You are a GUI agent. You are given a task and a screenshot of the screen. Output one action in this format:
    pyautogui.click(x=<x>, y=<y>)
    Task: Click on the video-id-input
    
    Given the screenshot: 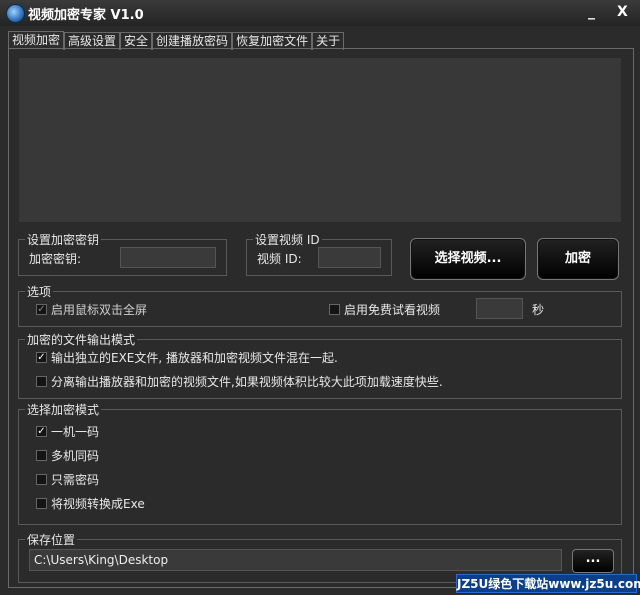 What is the action you would take?
    pyautogui.click(x=349, y=257)
    